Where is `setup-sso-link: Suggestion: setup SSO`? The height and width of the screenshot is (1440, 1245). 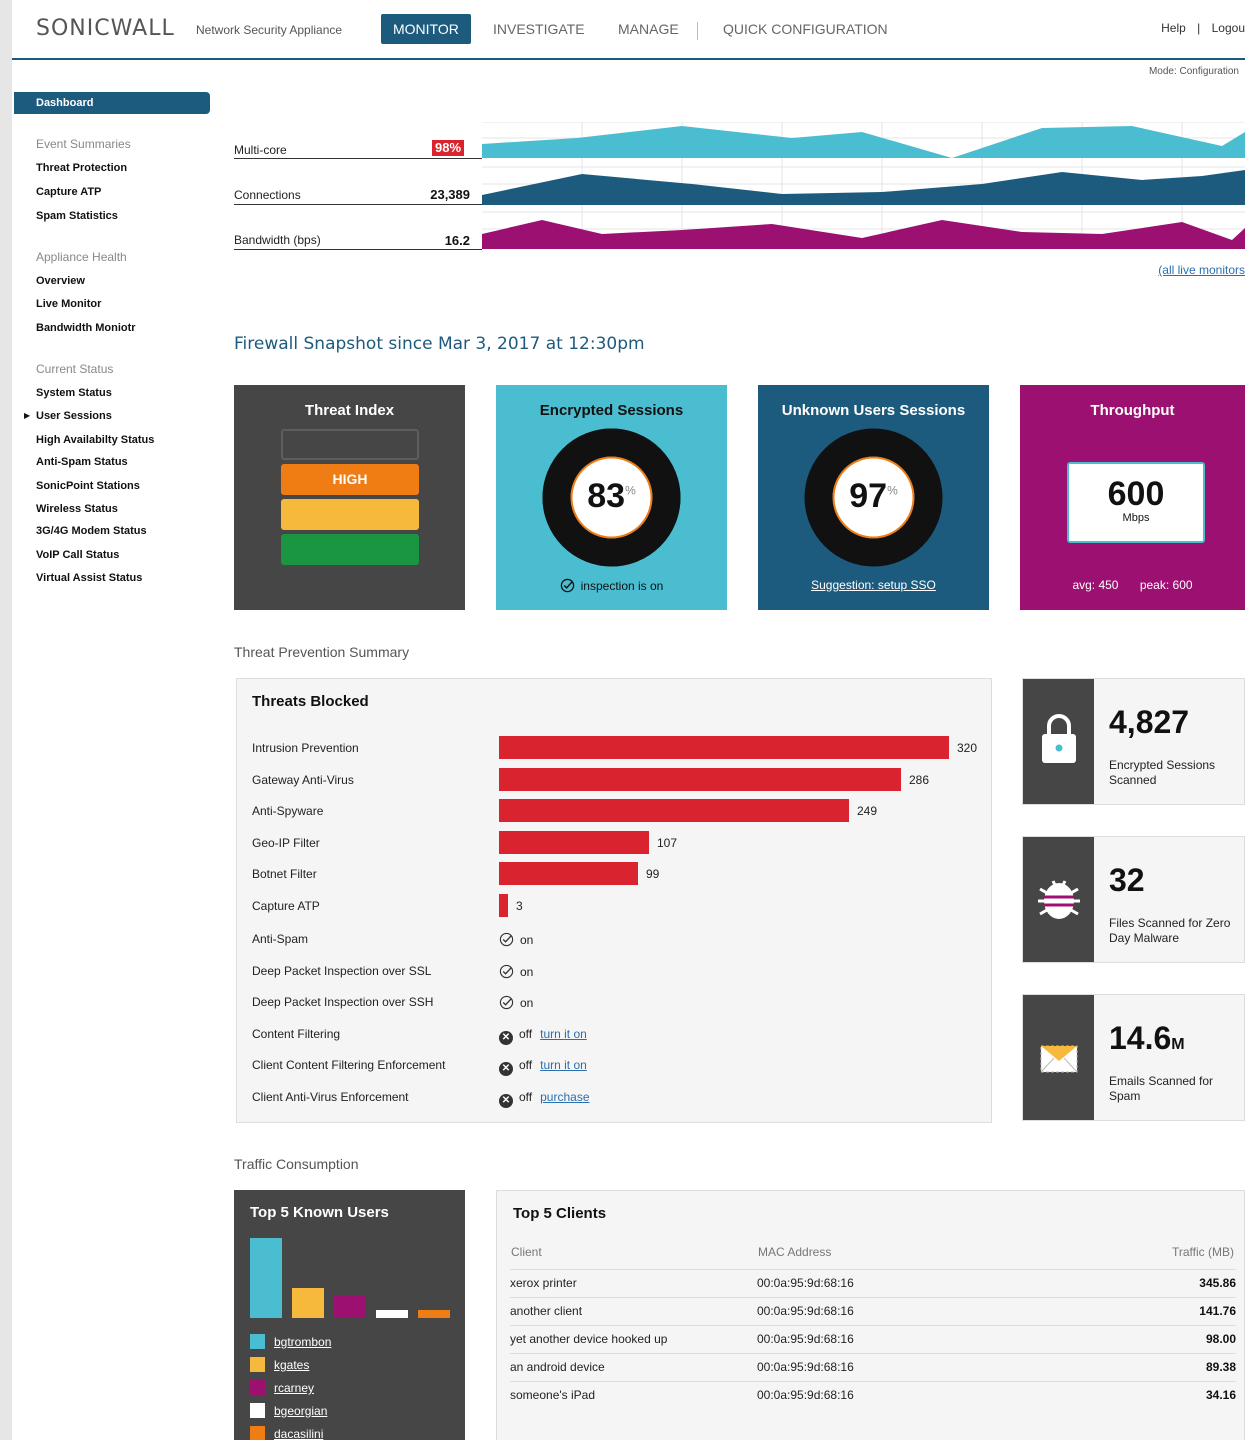 setup-sso-link: Suggestion: setup SSO is located at coordinates (873, 585).